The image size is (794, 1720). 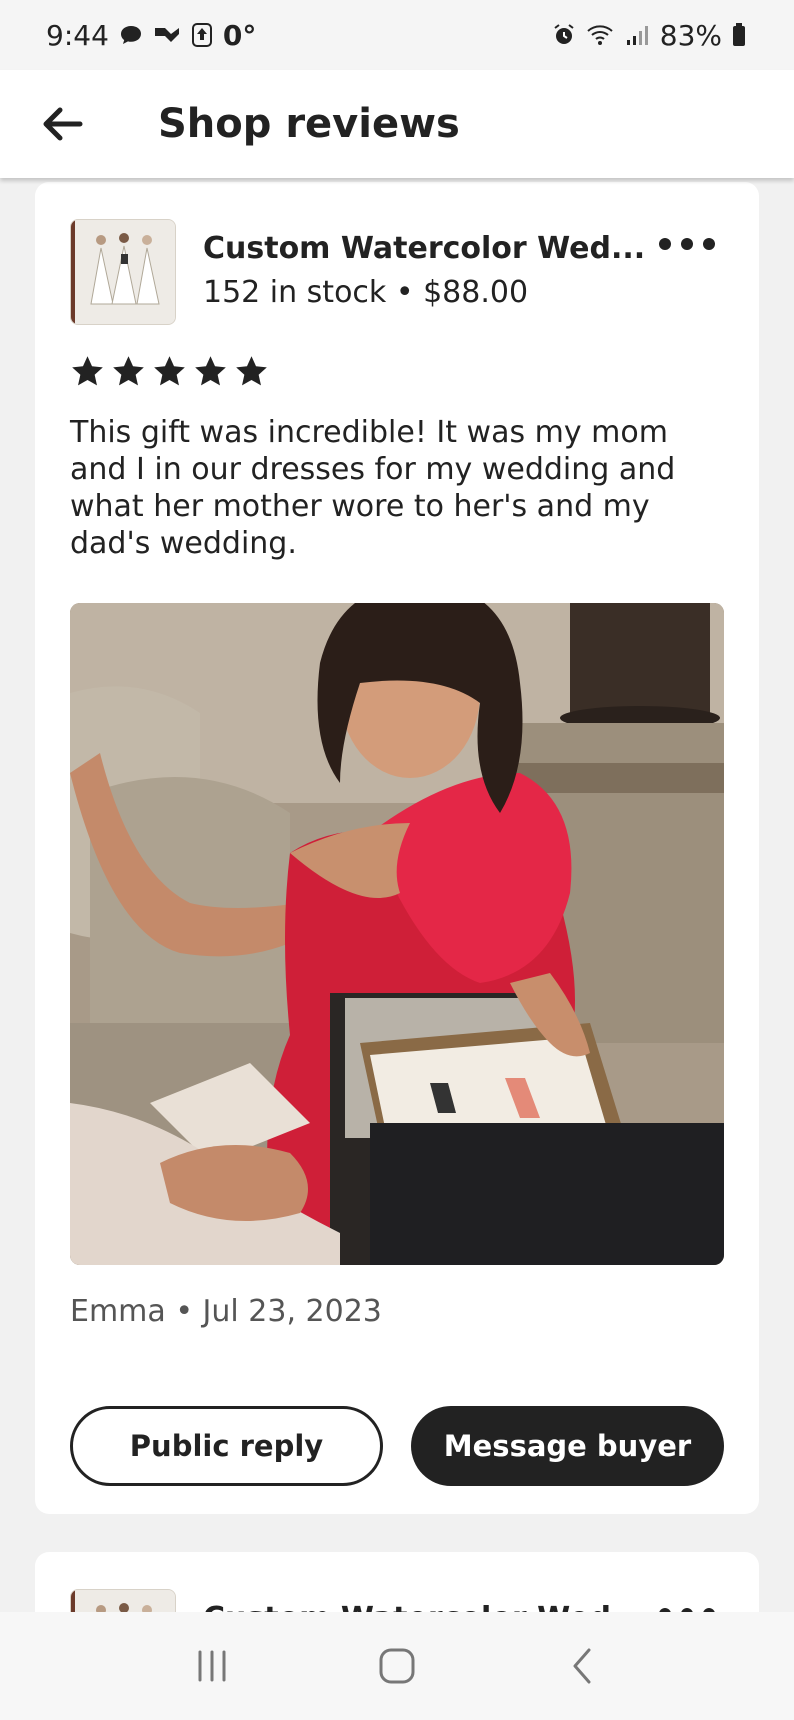 What do you see at coordinates (239, 35) in the screenshot?
I see `status-temperature: 0°` at bounding box center [239, 35].